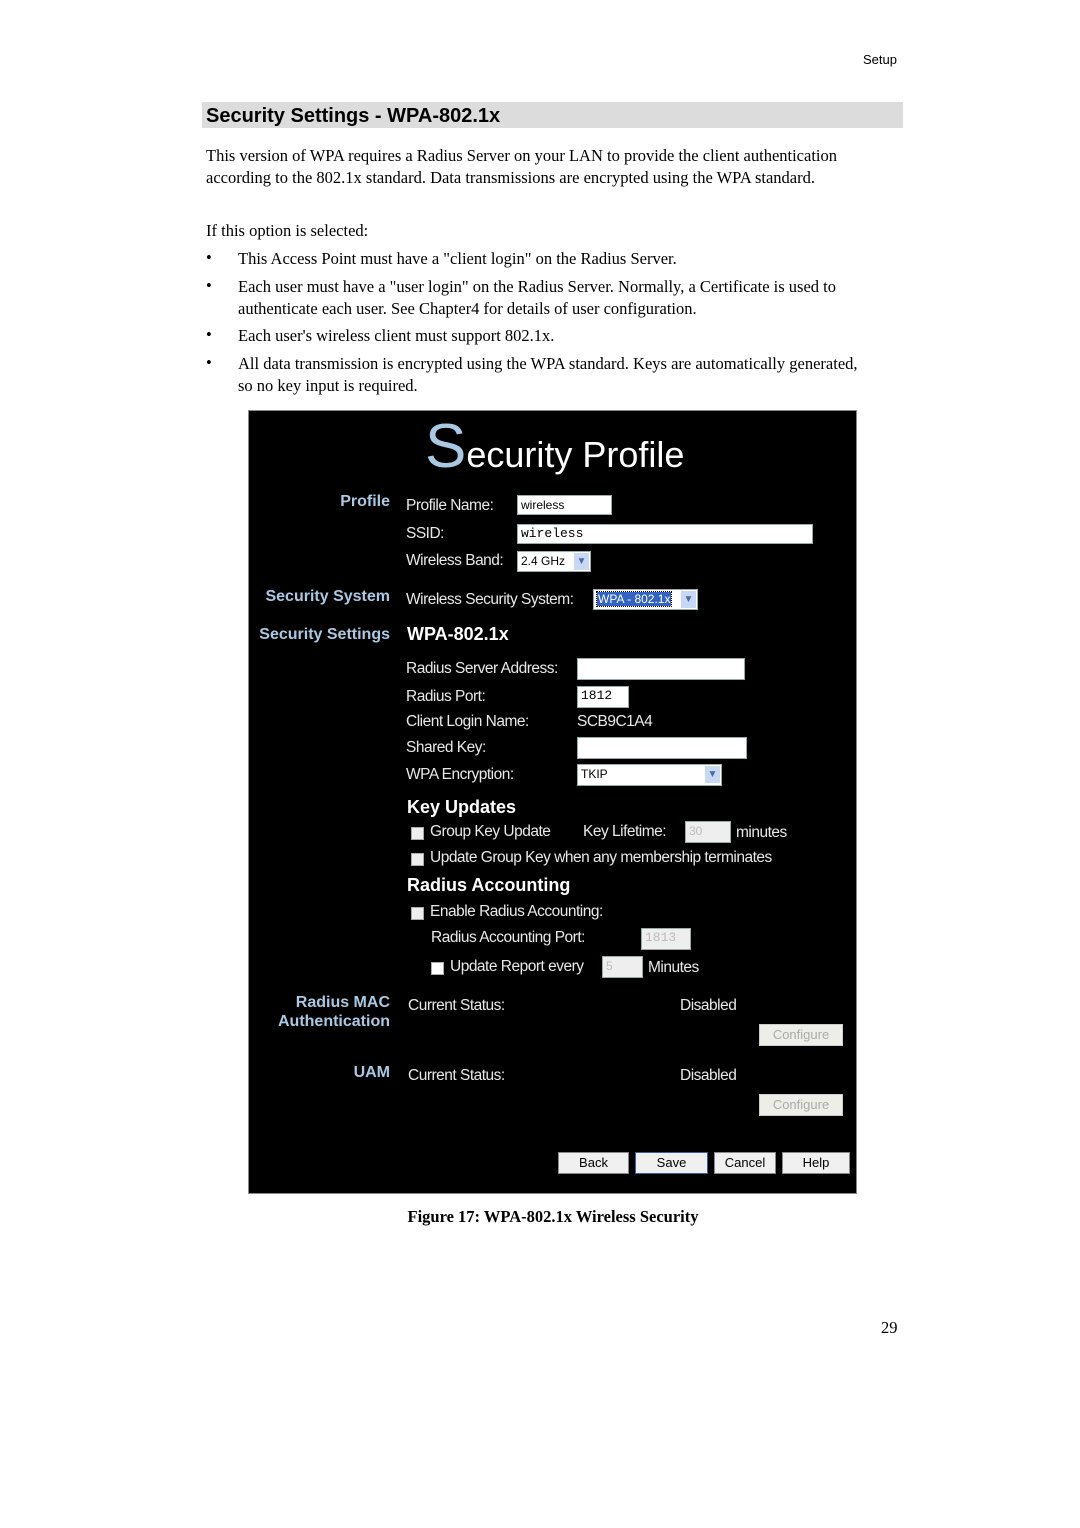 Image resolution: width=1080 pixels, height=1528 pixels. I want to click on group-key-update-checkbox, so click(417, 833).